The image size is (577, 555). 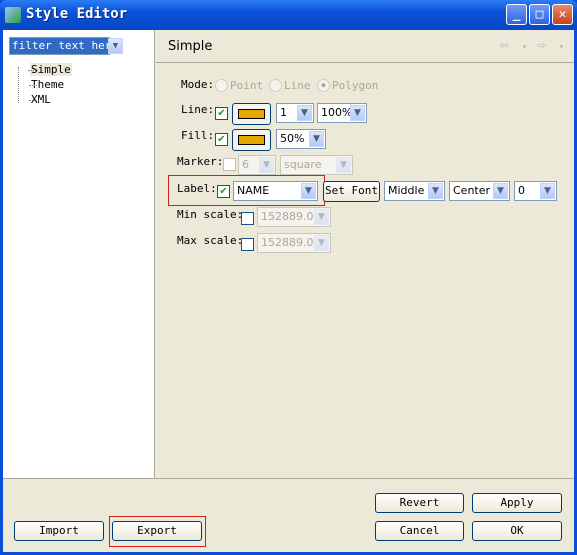 What do you see at coordinates (287, 216) in the screenshot?
I see `min-scale-value: 152889.0` at bounding box center [287, 216].